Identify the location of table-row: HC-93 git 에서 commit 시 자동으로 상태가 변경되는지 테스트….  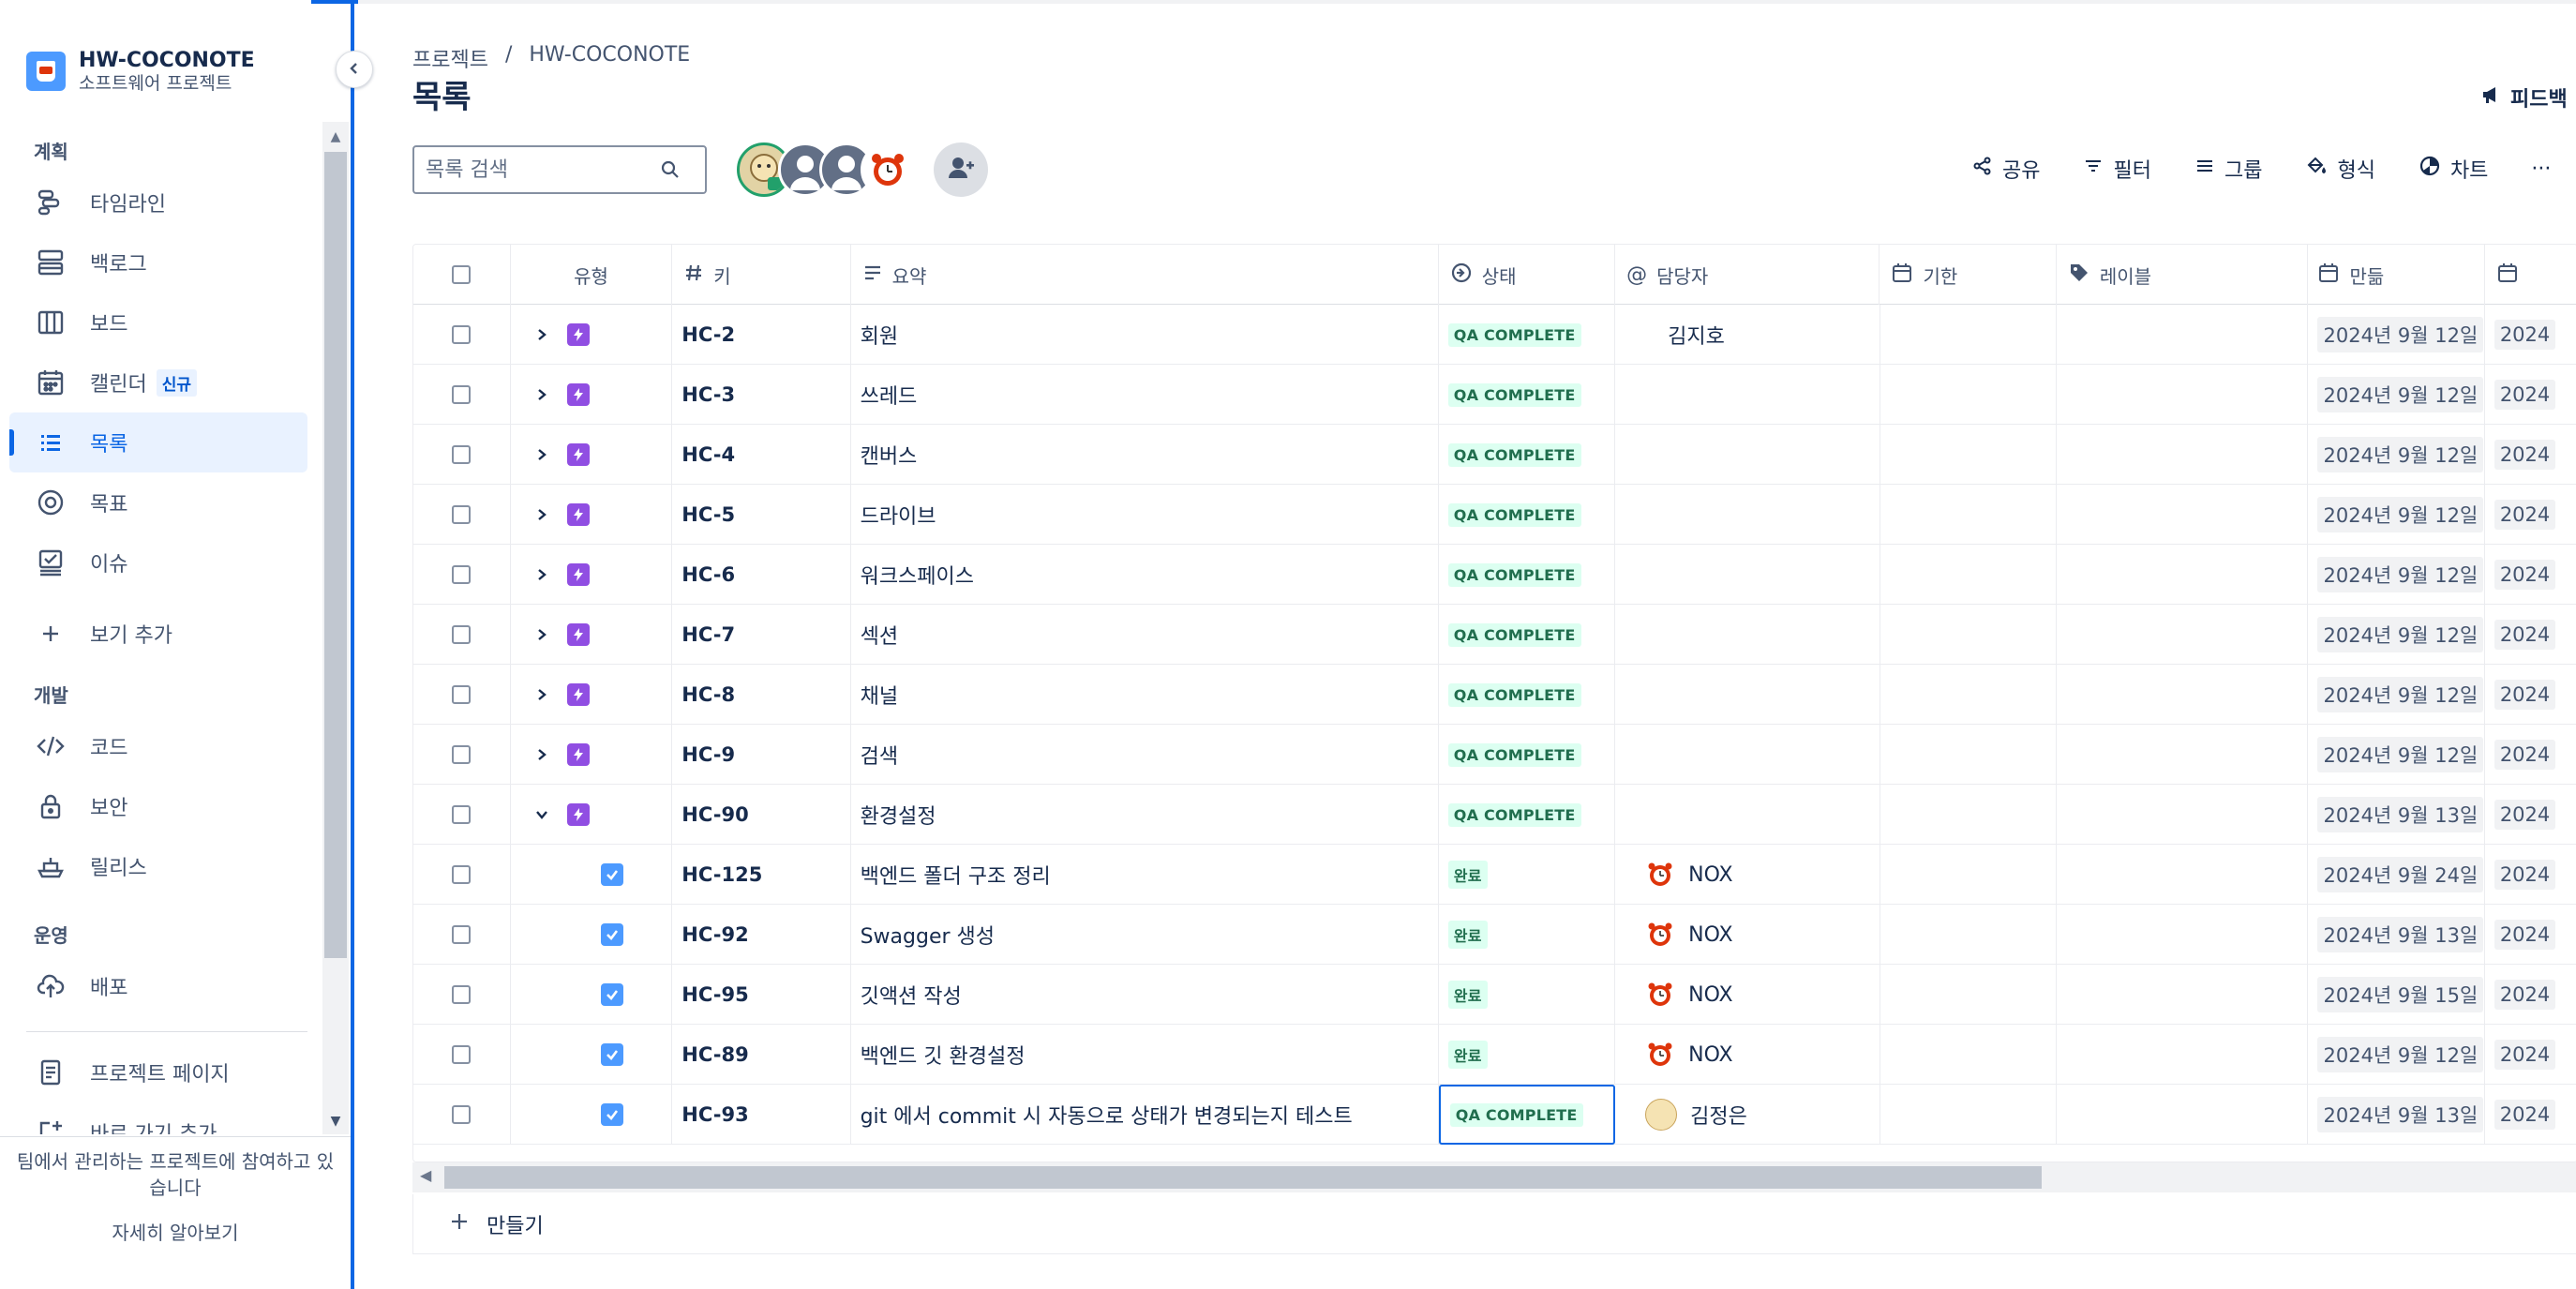
(1495, 1115).